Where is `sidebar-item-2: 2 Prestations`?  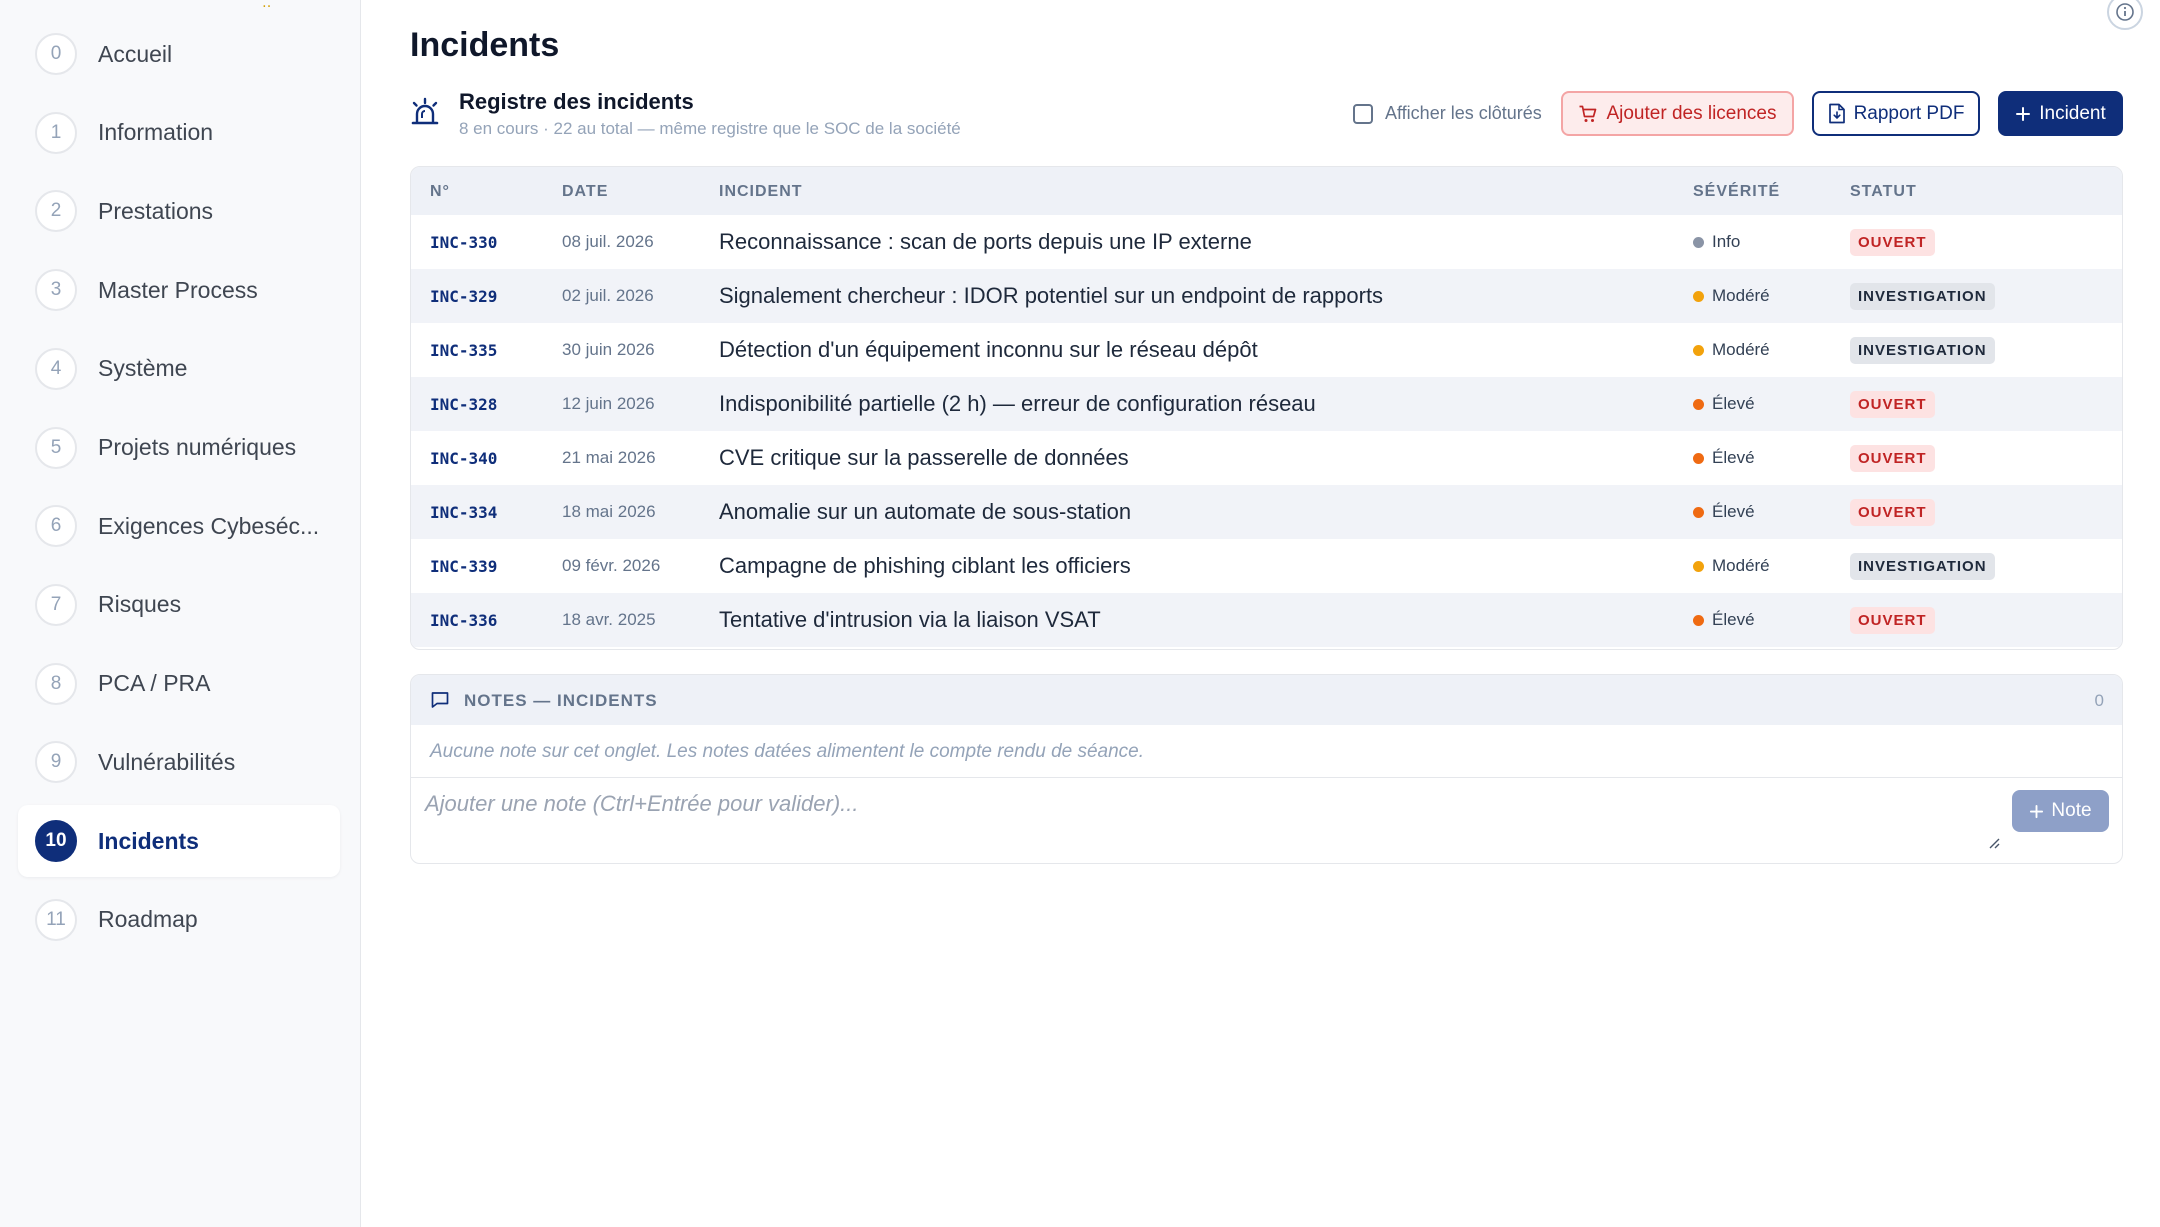
sidebar-item-2: 2 Prestations is located at coordinates (179, 211).